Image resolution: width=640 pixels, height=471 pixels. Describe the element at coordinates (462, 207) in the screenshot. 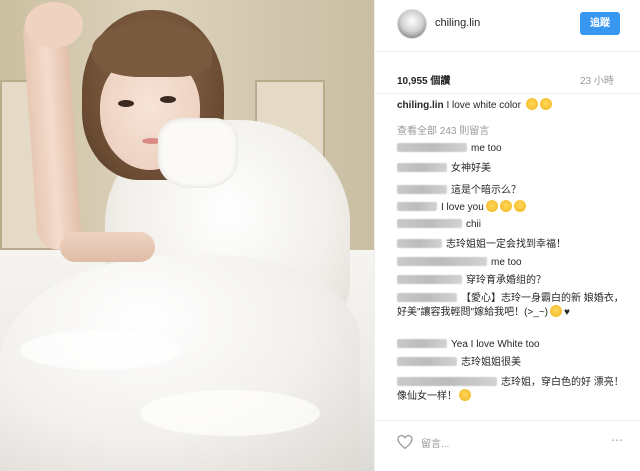

I see `comment-text: I love you` at that location.